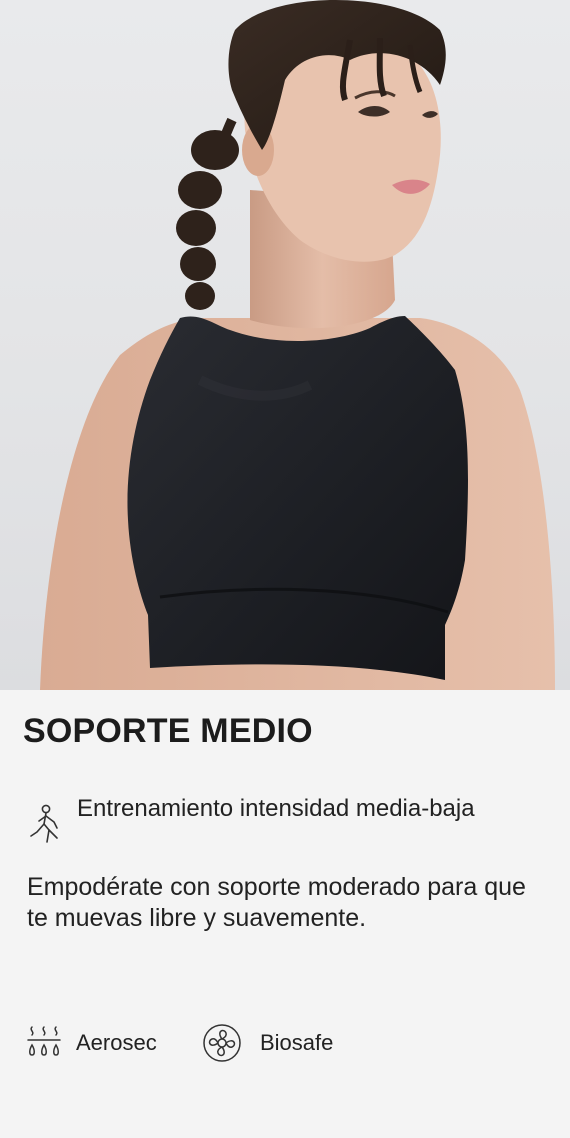 The height and width of the screenshot is (1138, 570). Describe the element at coordinates (168, 731) in the screenshot. I see `support-level-title: SOPORTE MEDIO` at that location.